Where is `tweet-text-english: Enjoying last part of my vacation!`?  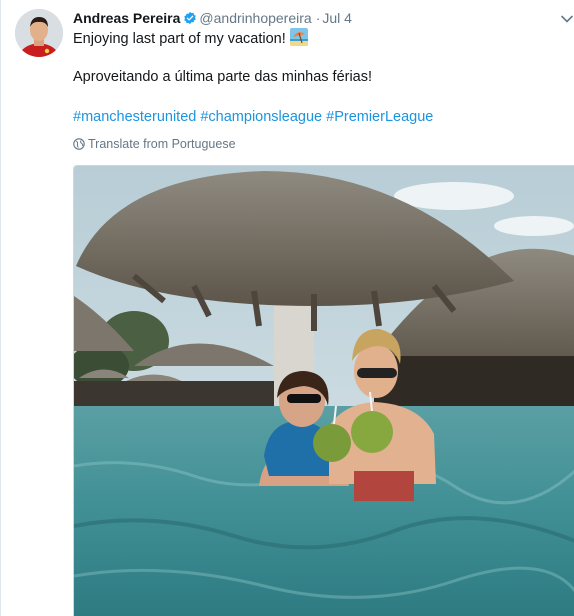 tweet-text-english: Enjoying last part of my vacation! is located at coordinates (179, 39).